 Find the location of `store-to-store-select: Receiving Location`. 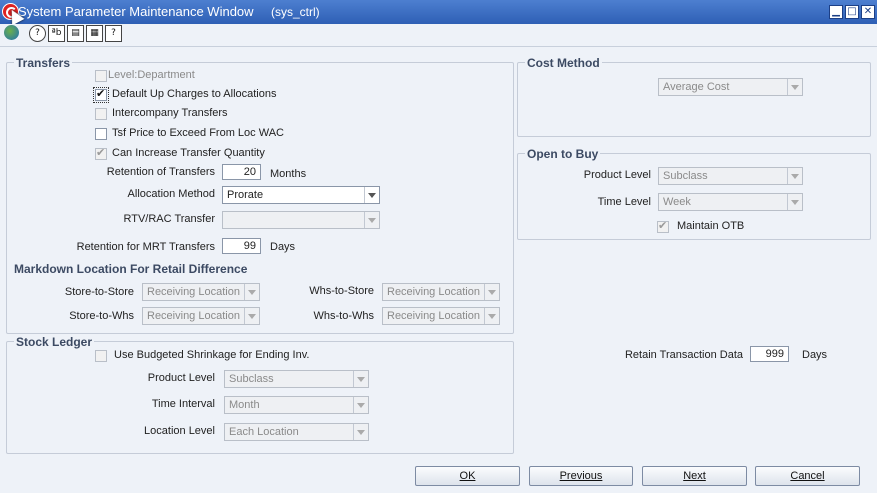

store-to-store-select: Receiving Location is located at coordinates (201, 292).